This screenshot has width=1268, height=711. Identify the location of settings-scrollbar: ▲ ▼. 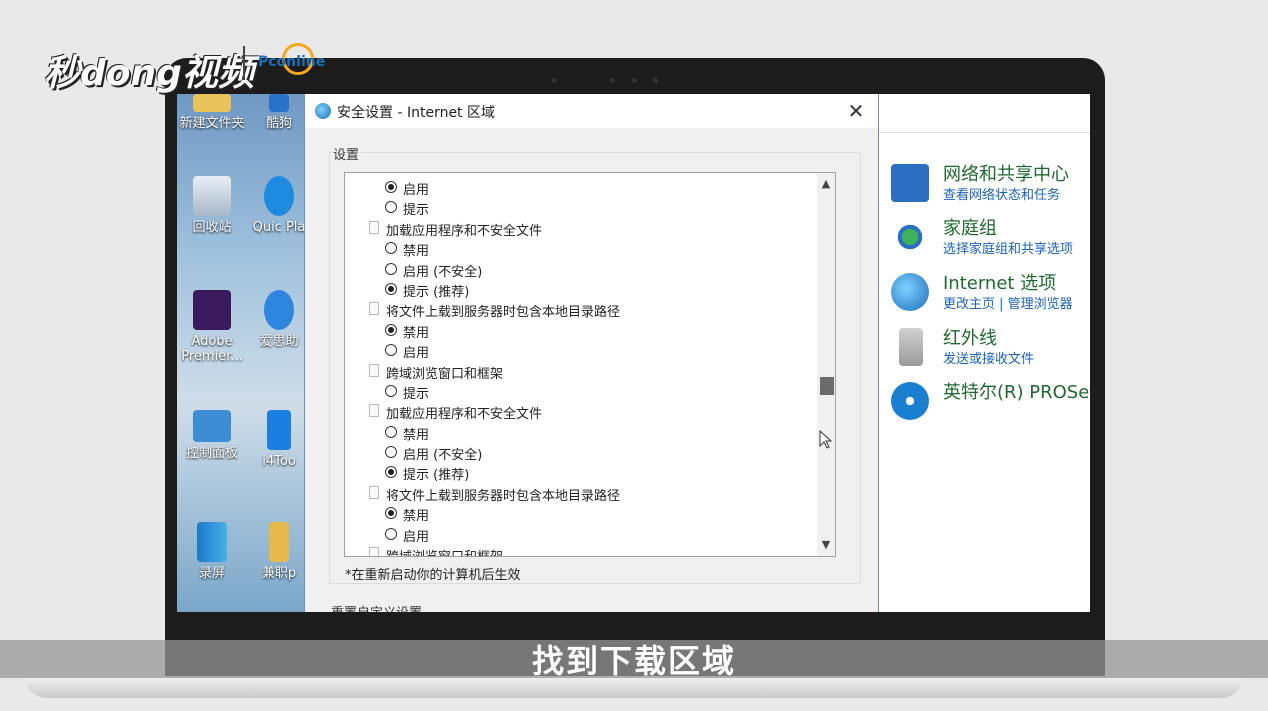
(826, 364).